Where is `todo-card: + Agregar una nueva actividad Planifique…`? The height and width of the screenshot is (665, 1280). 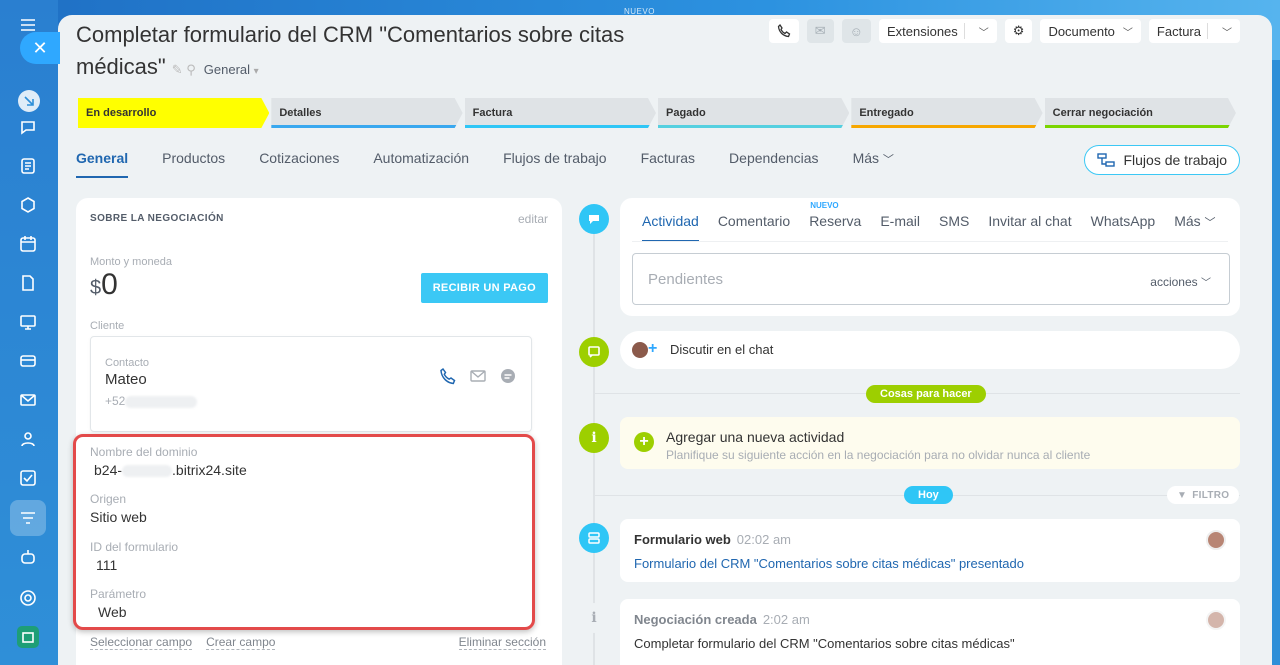
todo-card: + Agregar una nueva actividad Planifique… is located at coordinates (930, 443).